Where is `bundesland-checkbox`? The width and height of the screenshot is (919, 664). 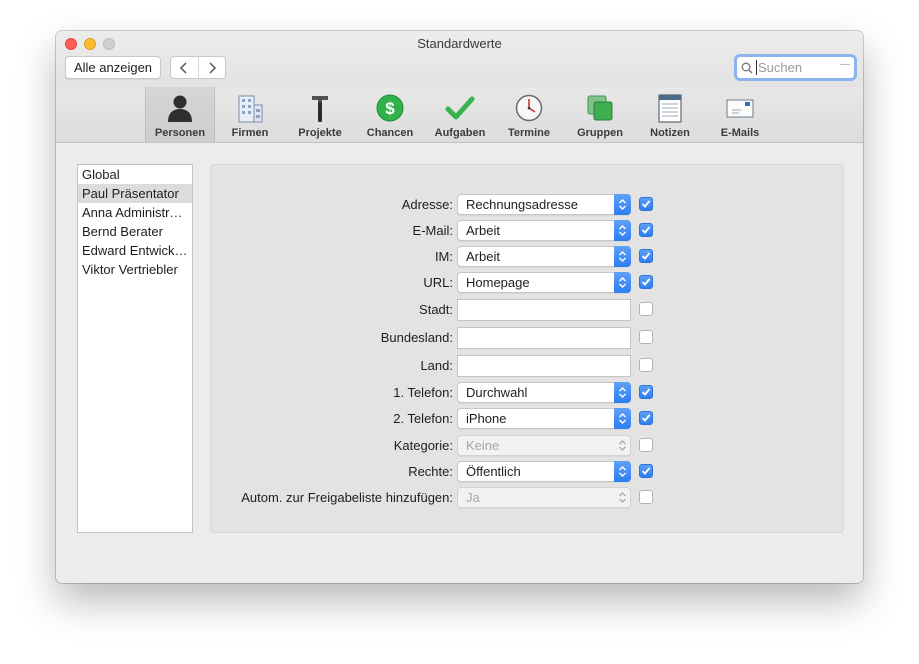
bundesland-checkbox is located at coordinates (646, 337).